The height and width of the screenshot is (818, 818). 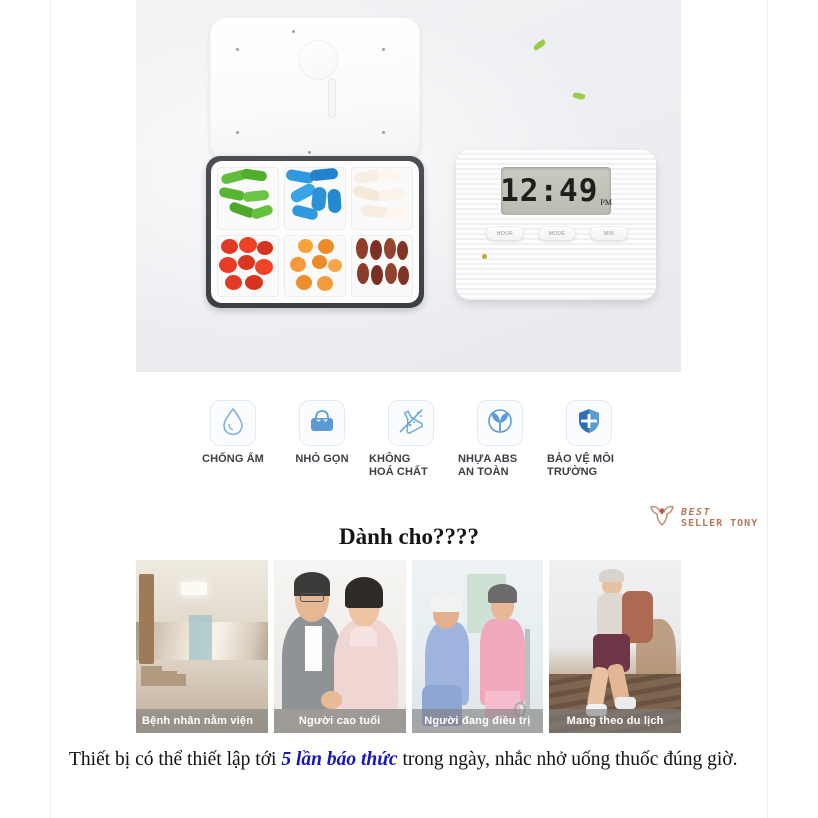 What do you see at coordinates (339, 759) in the screenshot?
I see `paragraph-highlight: 5 lần báo thức` at bounding box center [339, 759].